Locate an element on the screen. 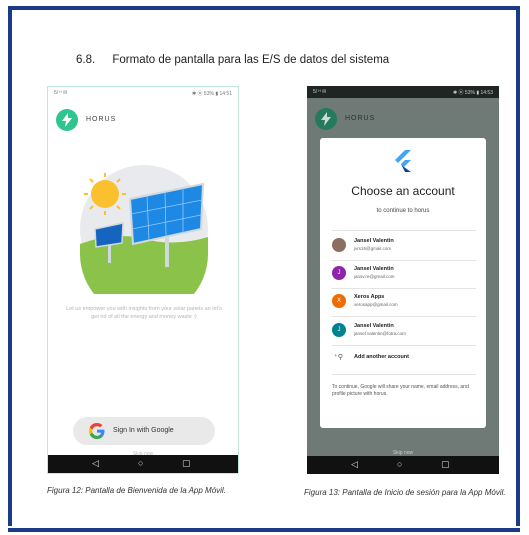 The height and width of the screenshot is (535, 529). account-email: jansel.valentin@fotra.com is located at coordinates (380, 333).